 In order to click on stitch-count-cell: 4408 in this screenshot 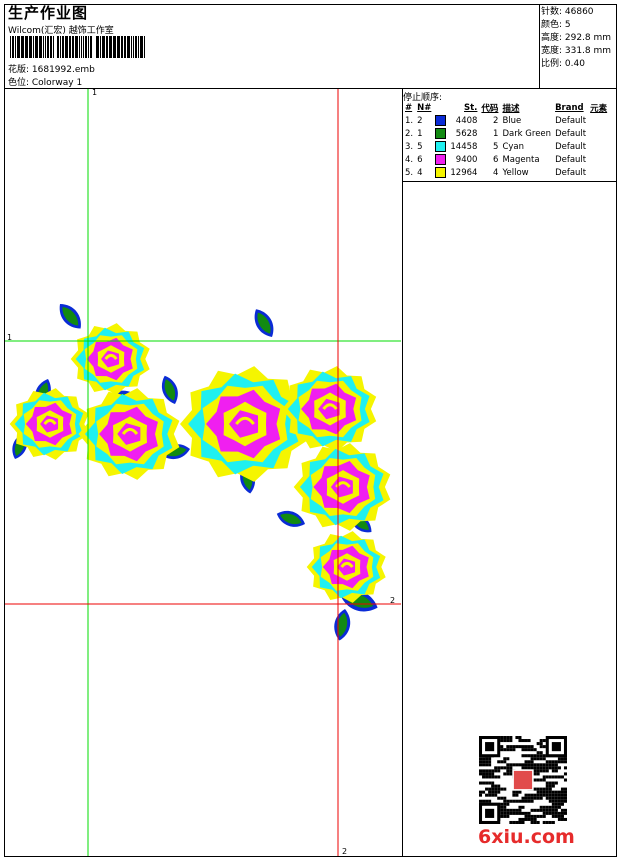, I will do `click(466, 120)`.